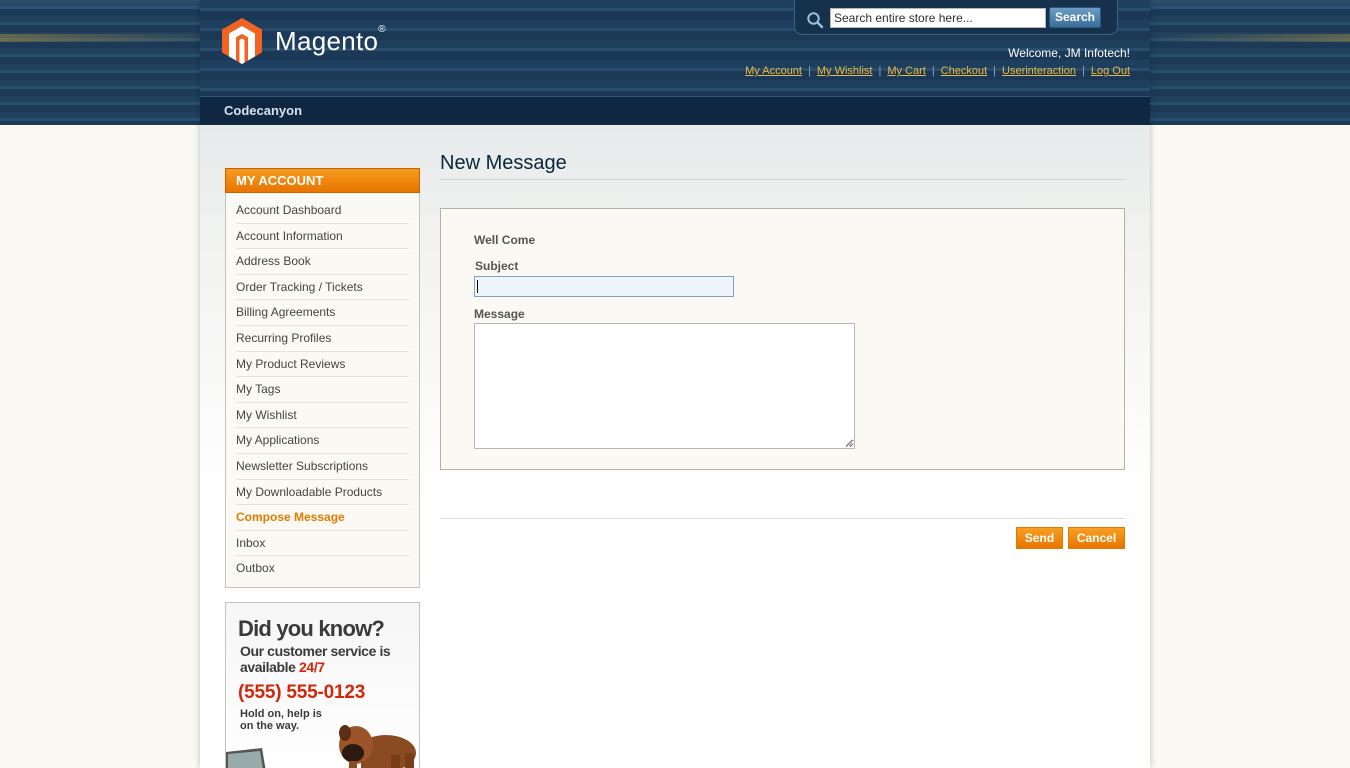 The image size is (1350, 768). What do you see at coordinates (382, 29) in the screenshot?
I see `logo-reg-mark: ®` at bounding box center [382, 29].